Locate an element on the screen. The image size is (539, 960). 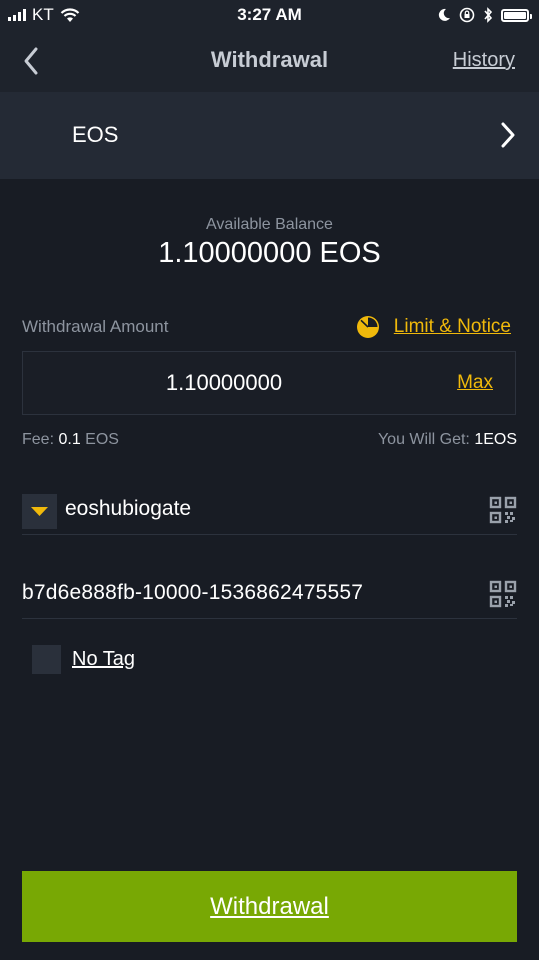
chevron-right-icon is located at coordinates (508, 135).